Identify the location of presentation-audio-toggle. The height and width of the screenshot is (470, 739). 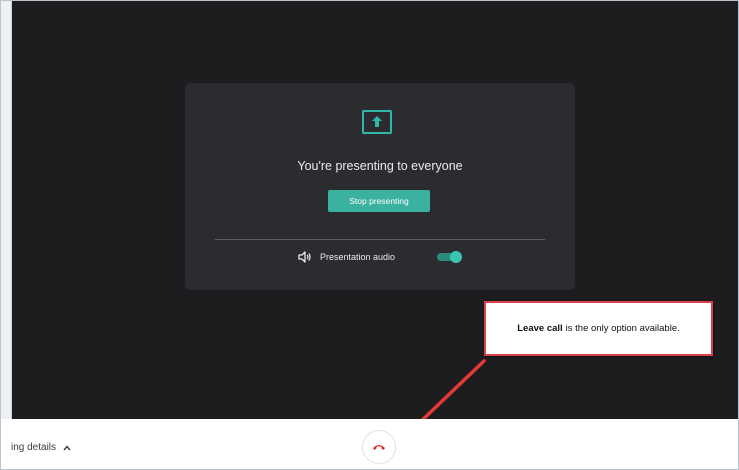
(449, 257).